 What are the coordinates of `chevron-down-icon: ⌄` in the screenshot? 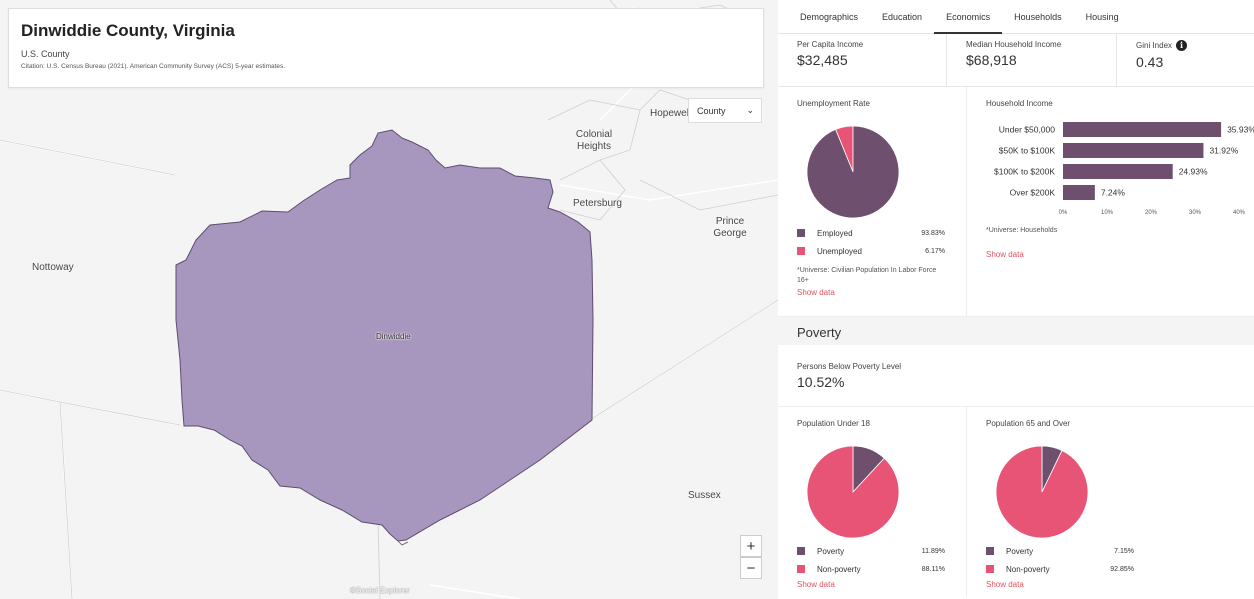 It's located at (750, 110).